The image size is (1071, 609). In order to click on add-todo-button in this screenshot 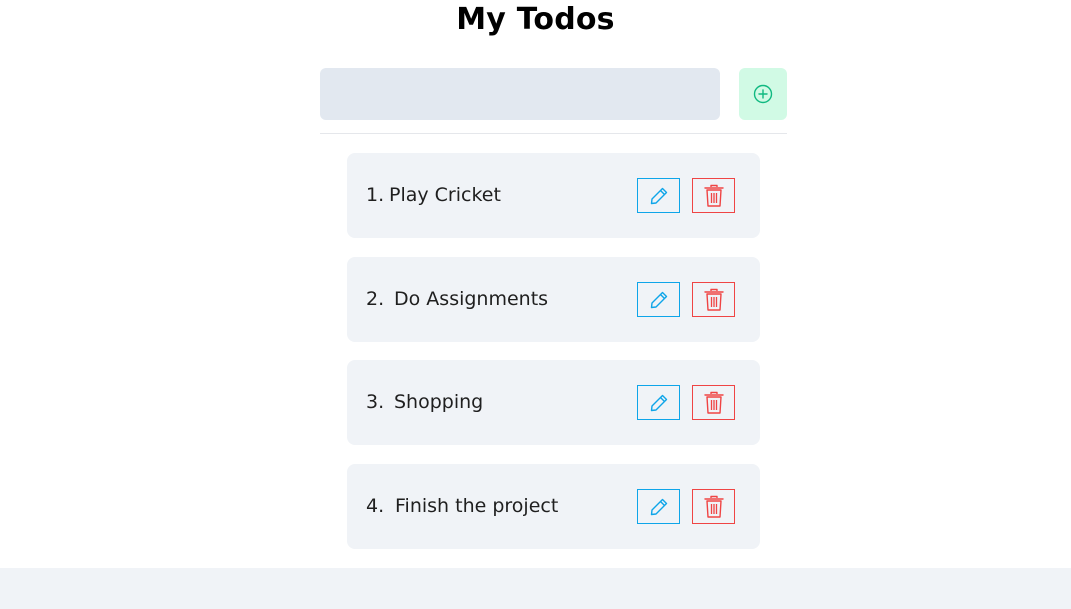, I will do `click(763, 94)`.